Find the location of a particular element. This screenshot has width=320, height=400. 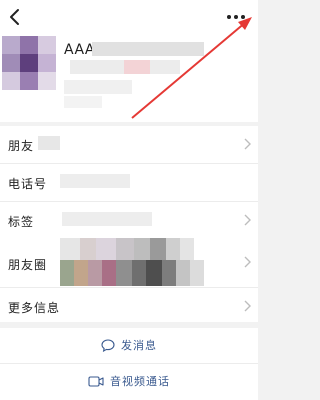

row-moments: 朋友圈 is located at coordinates (129, 263).